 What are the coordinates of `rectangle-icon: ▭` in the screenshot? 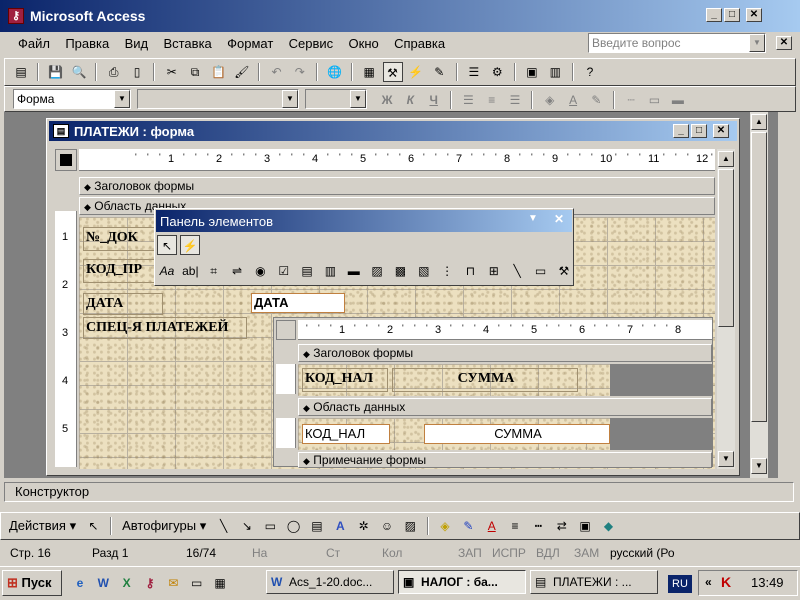 It's located at (270, 526).